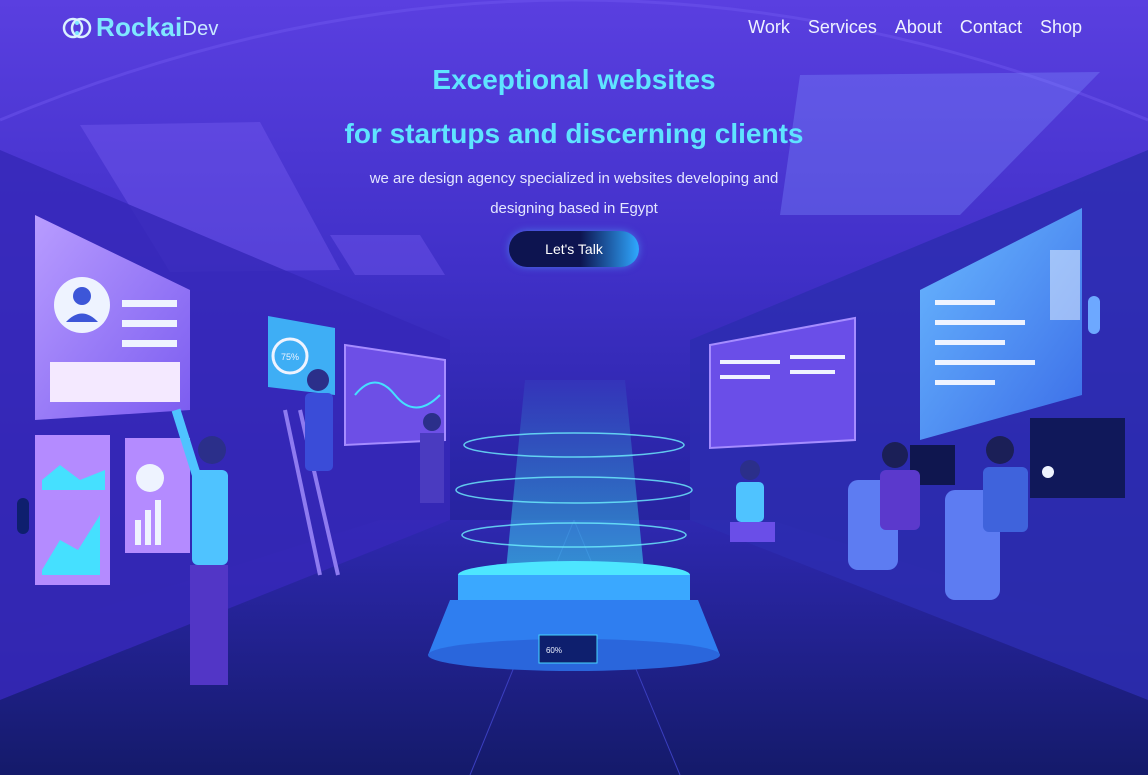  What do you see at coordinates (574, 79) in the screenshot?
I see `hero-headline-line1: Exceptional websites` at bounding box center [574, 79].